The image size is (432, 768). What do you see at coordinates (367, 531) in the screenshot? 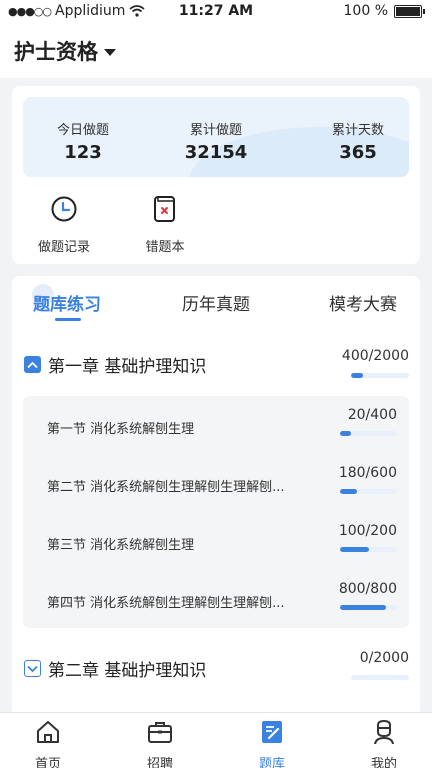
I see `section-progress: 100/200` at bounding box center [367, 531].